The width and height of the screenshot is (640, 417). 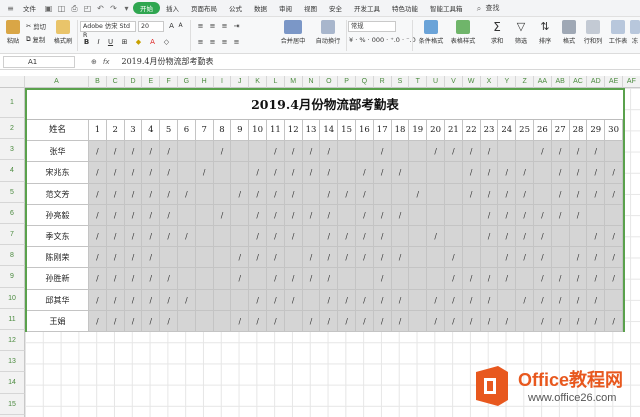 I want to click on day-header-17: 17, so click(x=382, y=131).